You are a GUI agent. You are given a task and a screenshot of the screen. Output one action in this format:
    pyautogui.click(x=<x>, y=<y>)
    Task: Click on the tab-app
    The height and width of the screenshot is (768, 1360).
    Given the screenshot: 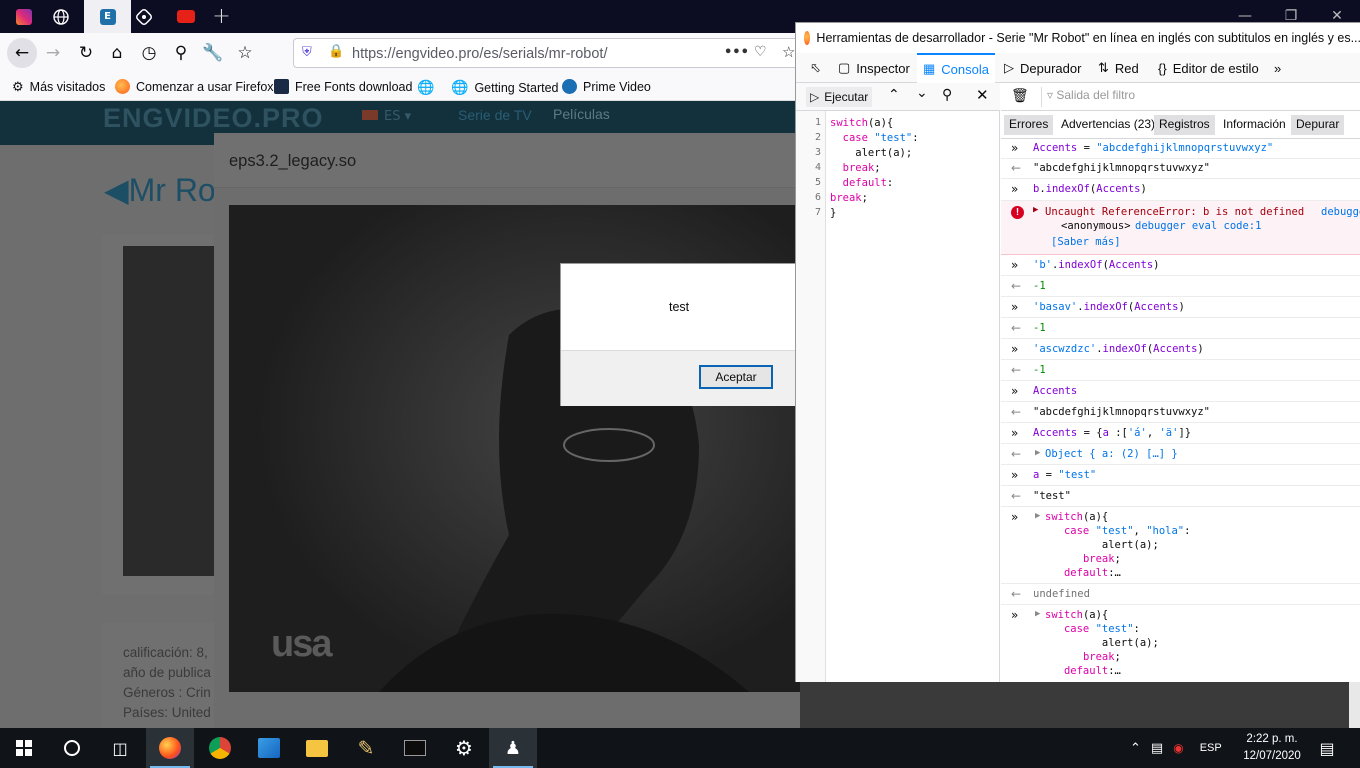 What is the action you would take?
    pyautogui.click(x=143, y=16)
    